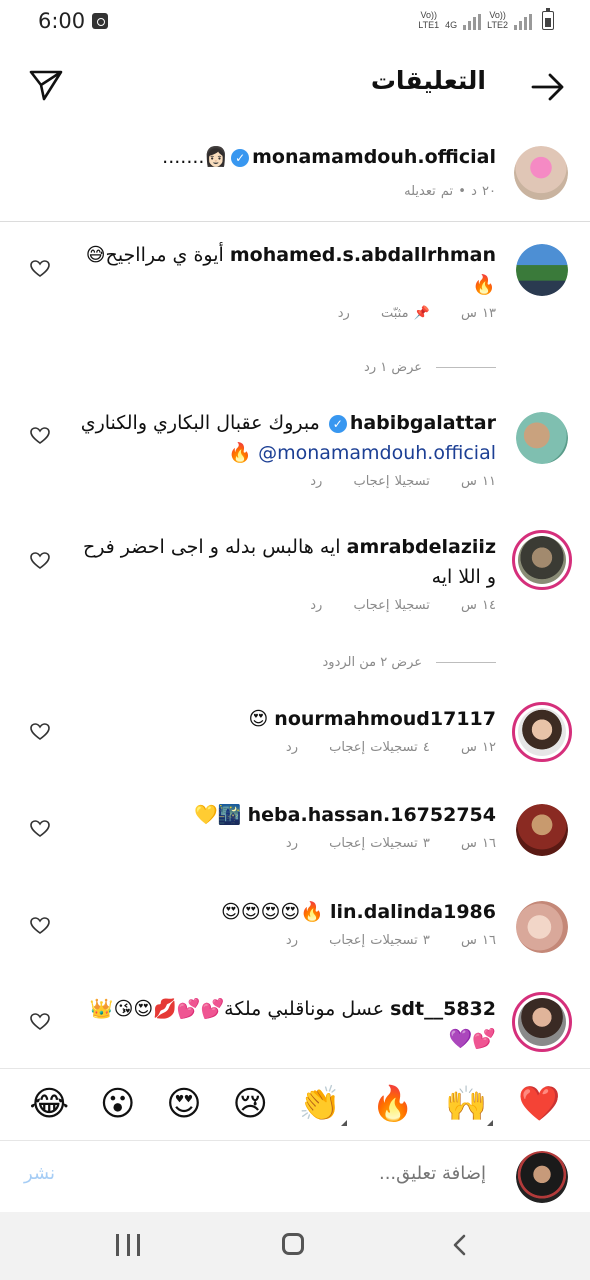 The height and width of the screenshot is (1280, 590). Describe the element at coordinates (49, 1104) in the screenshot. I see `emoji-tears-of-joy-button: 😂` at that location.